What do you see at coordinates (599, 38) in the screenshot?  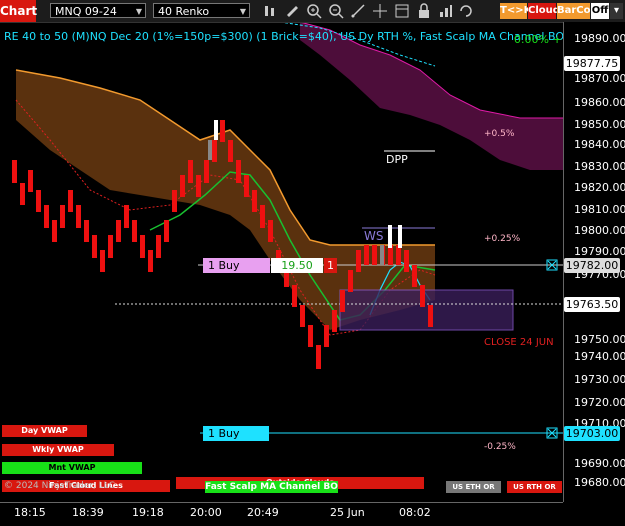 I see `price-tick-label: 19890.00` at bounding box center [599, 38].